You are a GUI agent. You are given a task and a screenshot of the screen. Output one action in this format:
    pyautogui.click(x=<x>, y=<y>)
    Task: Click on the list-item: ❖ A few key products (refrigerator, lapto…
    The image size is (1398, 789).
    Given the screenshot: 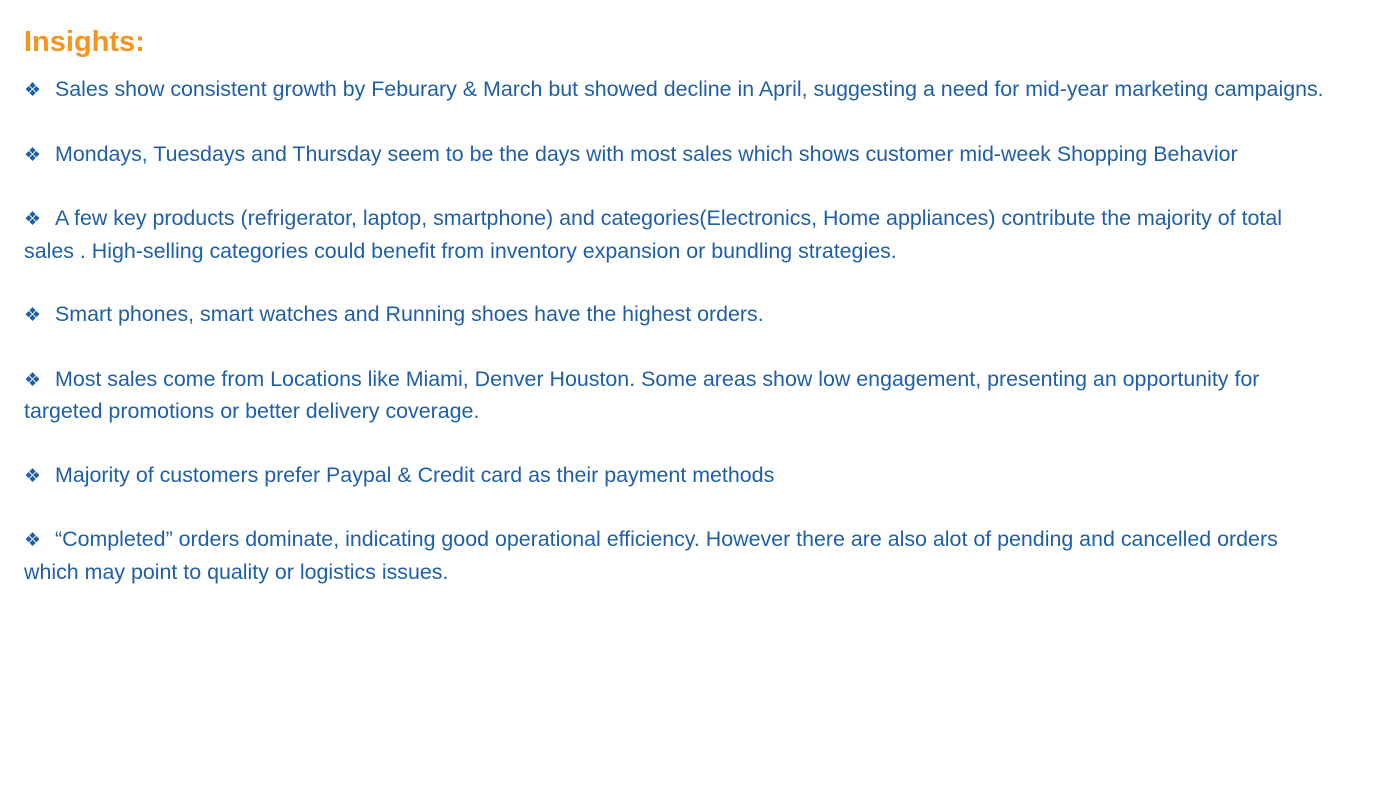 What is the action you would take?
    pyautogui.click(x=674, y=235)
    